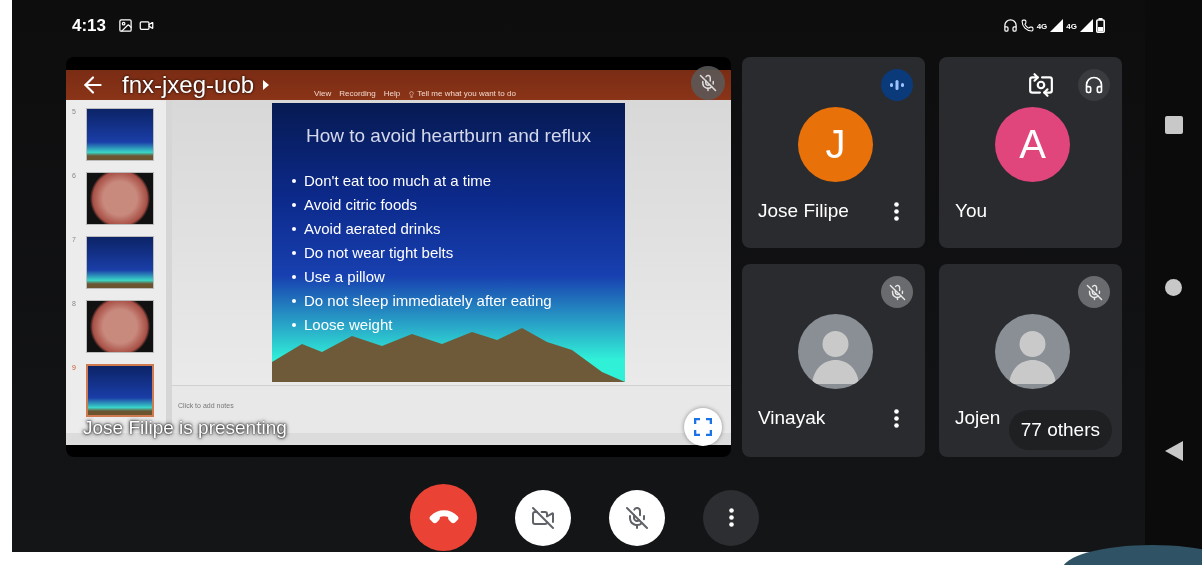 This screenshot has width=1202, height=565. What do you see at coordinates (1027, 25) in the screenshot?
I see `call-status-icon` at bounding box center [1027, 25].